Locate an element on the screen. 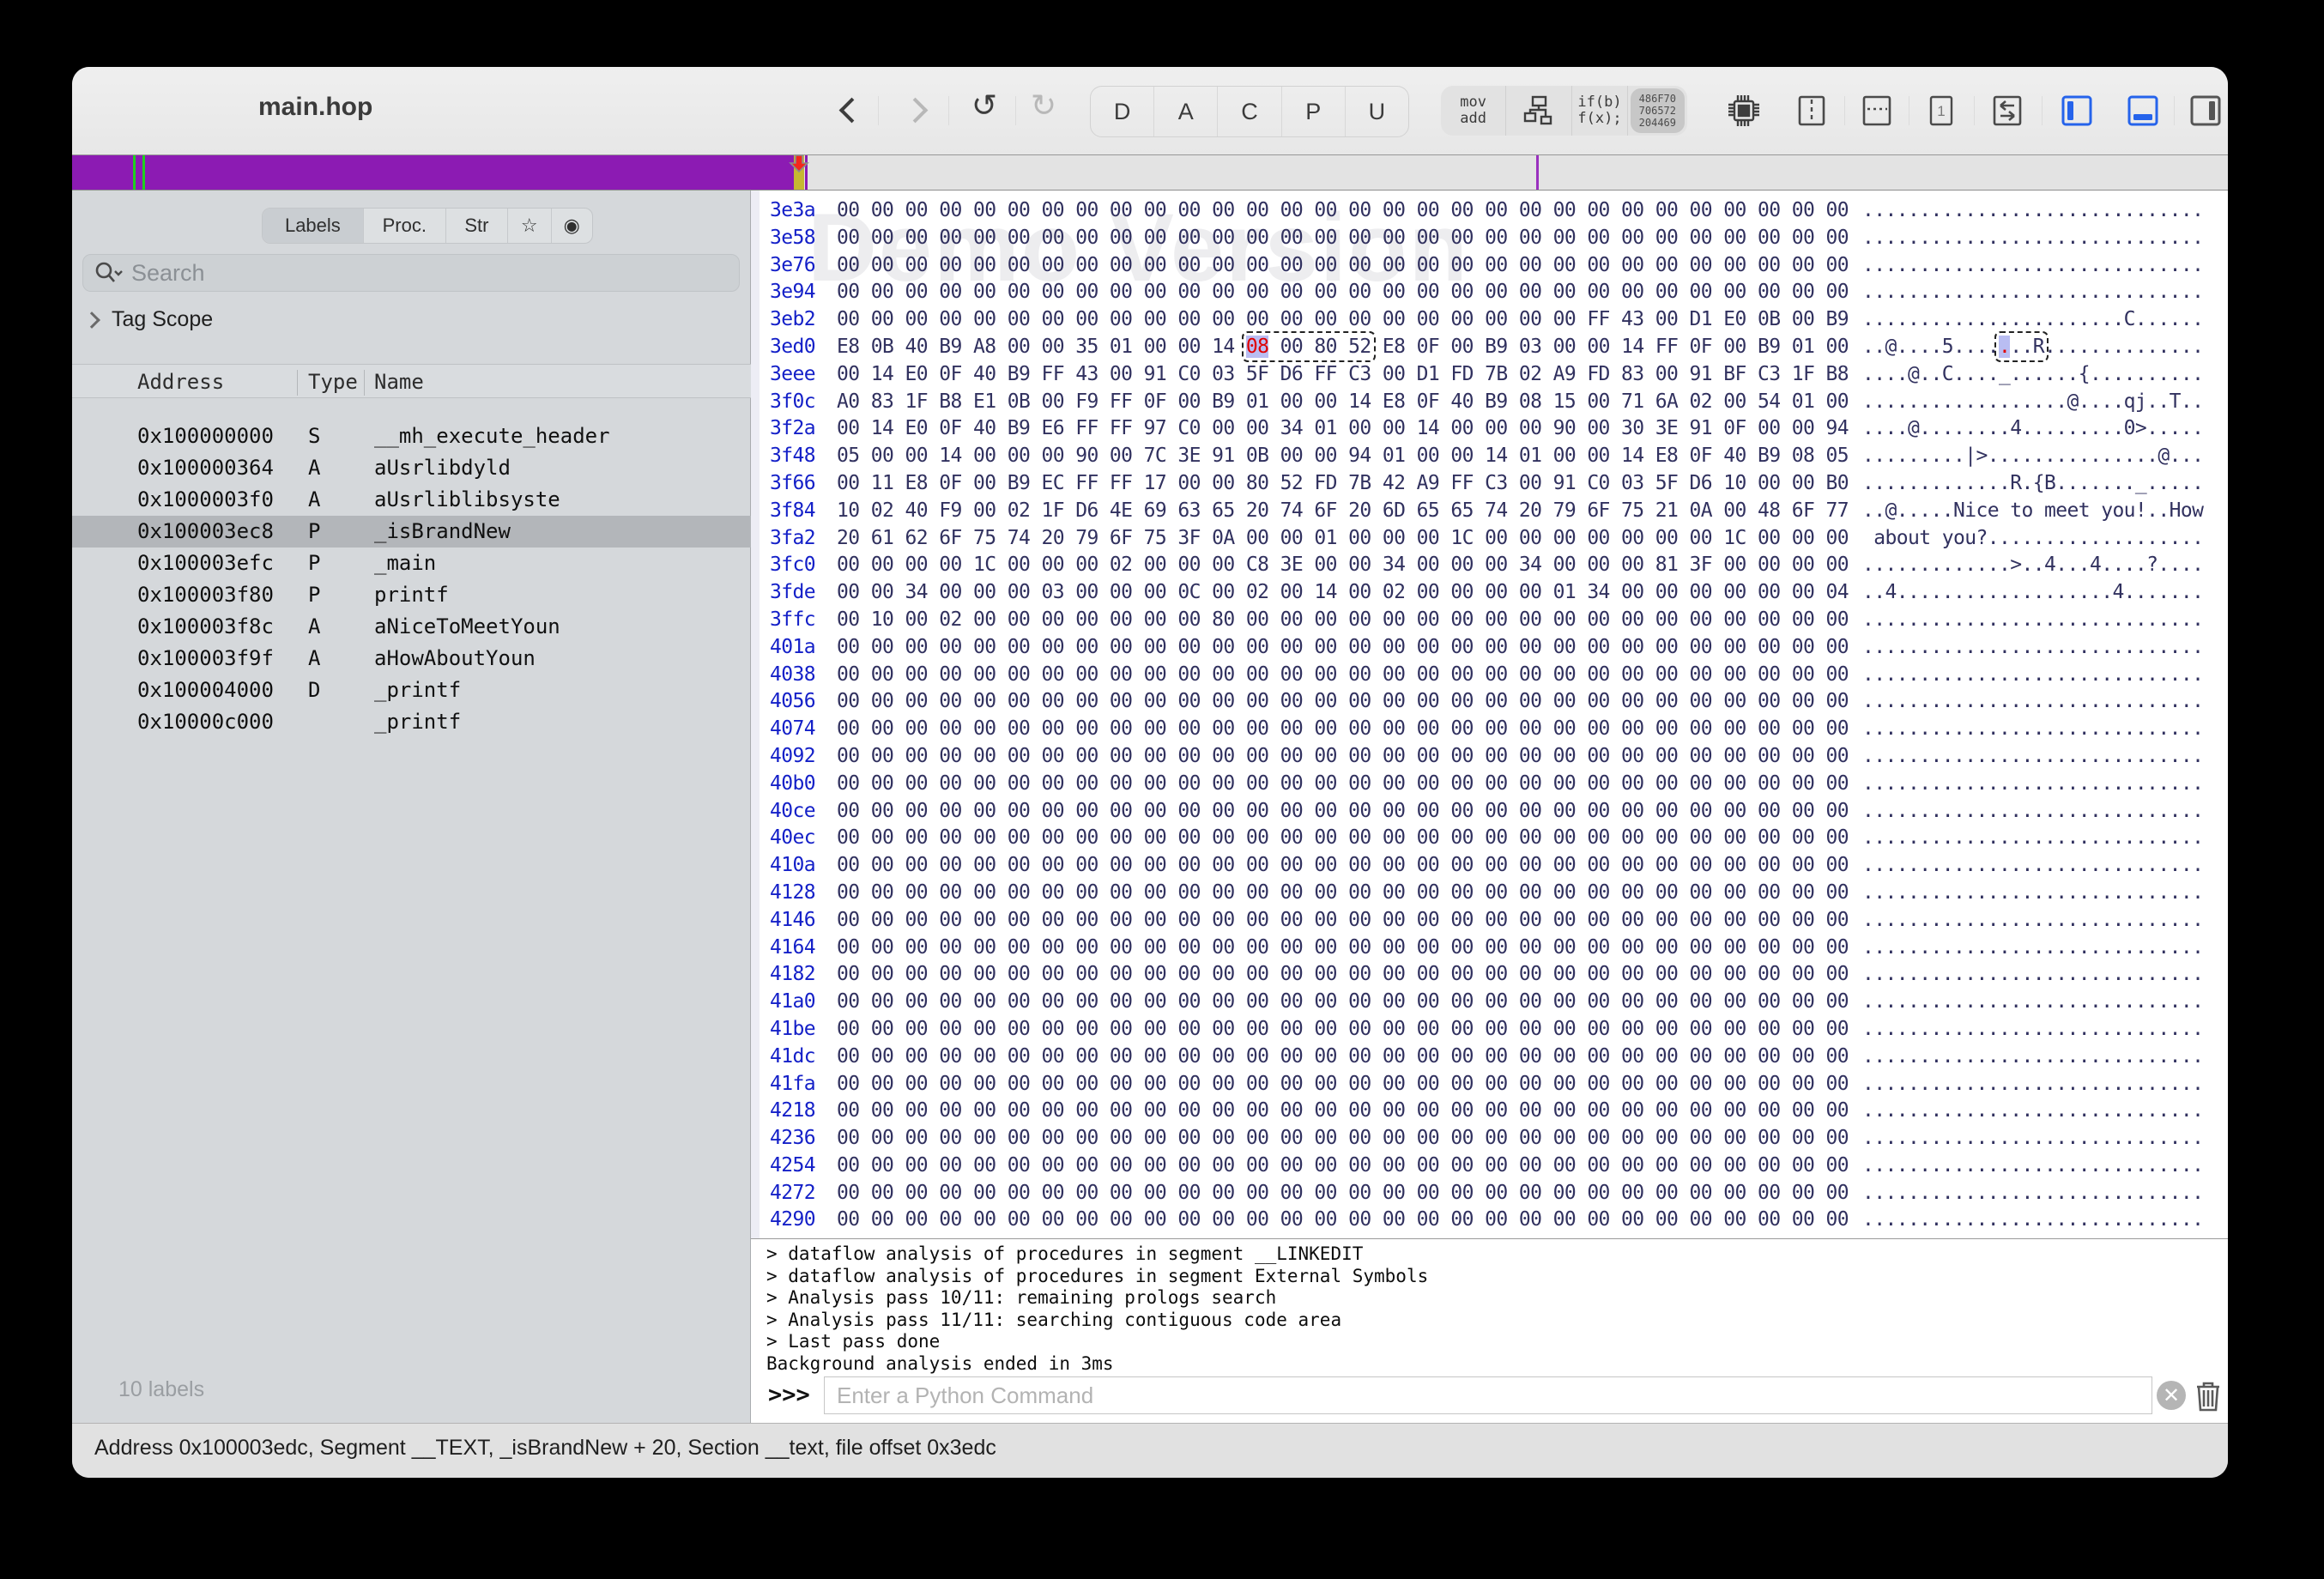 This screenshot has height=1579, width=2324. segment-undefined: U is located at coordinates (1377, 111).